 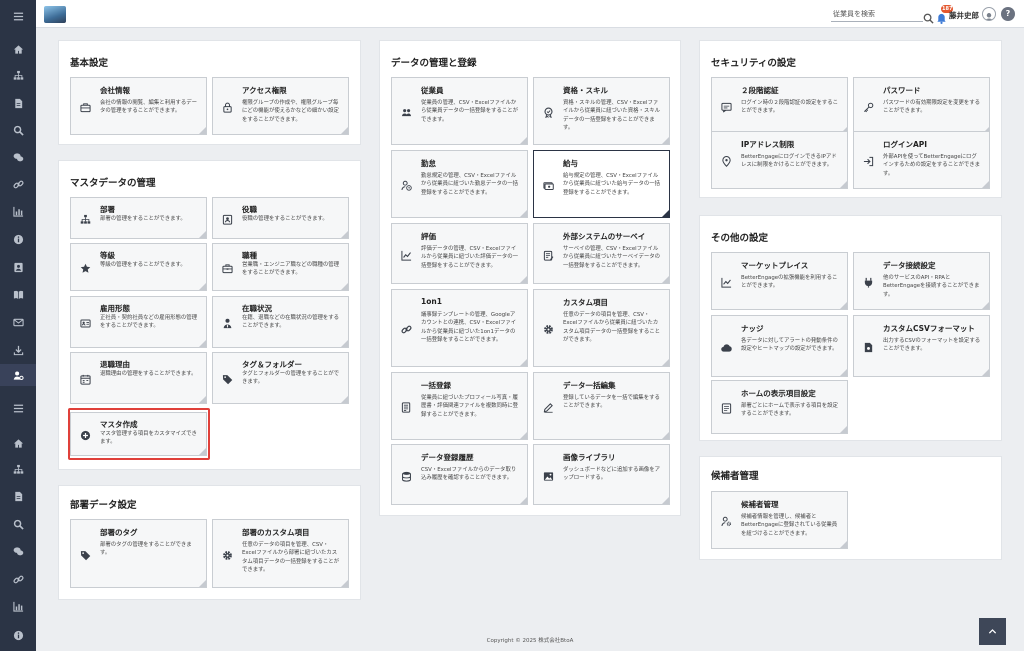 I want to click on tile-security-0: ２段階認証 ログイン時の２段階認証の設定をすることができます。, so click(x=779, y=106).